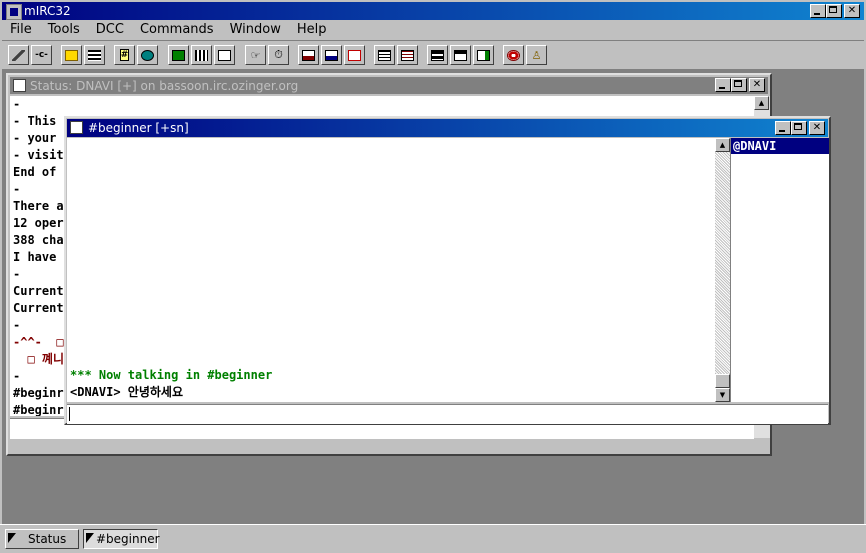 The width and height of the screenshot is (866, 553). Describe the element at coordinates (21, 30) in the screenshot. I see `menu-file: File` at that location.